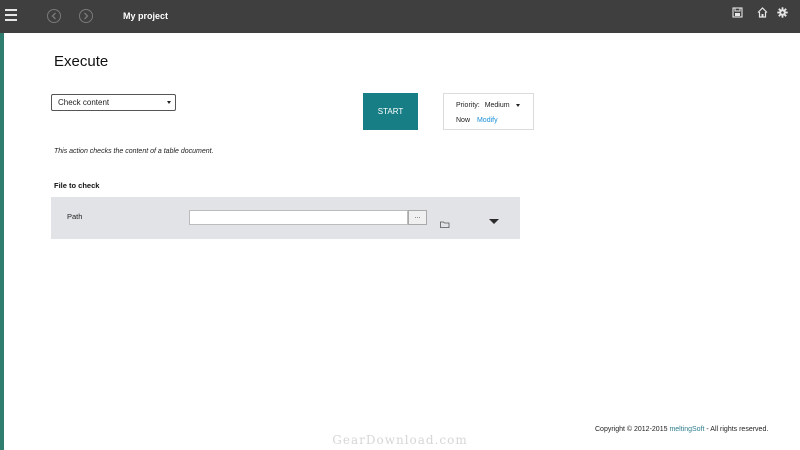 The width and height of the screenshot is (800, 450). Describe the element at coordinates (445, 221) in the screenshot. I see `folder-icon` at that location.